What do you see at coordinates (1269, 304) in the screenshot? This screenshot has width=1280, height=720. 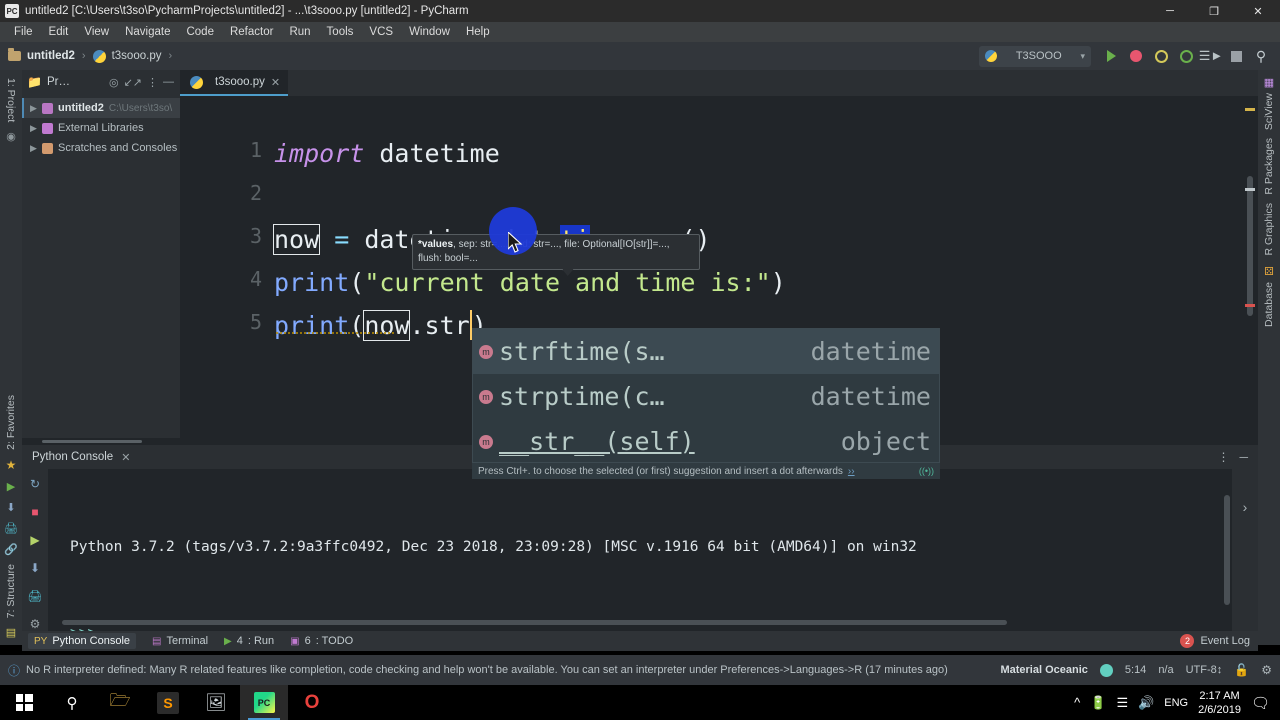 I see `sidebar-item-database: Database` at bounding box center [1269, 304].